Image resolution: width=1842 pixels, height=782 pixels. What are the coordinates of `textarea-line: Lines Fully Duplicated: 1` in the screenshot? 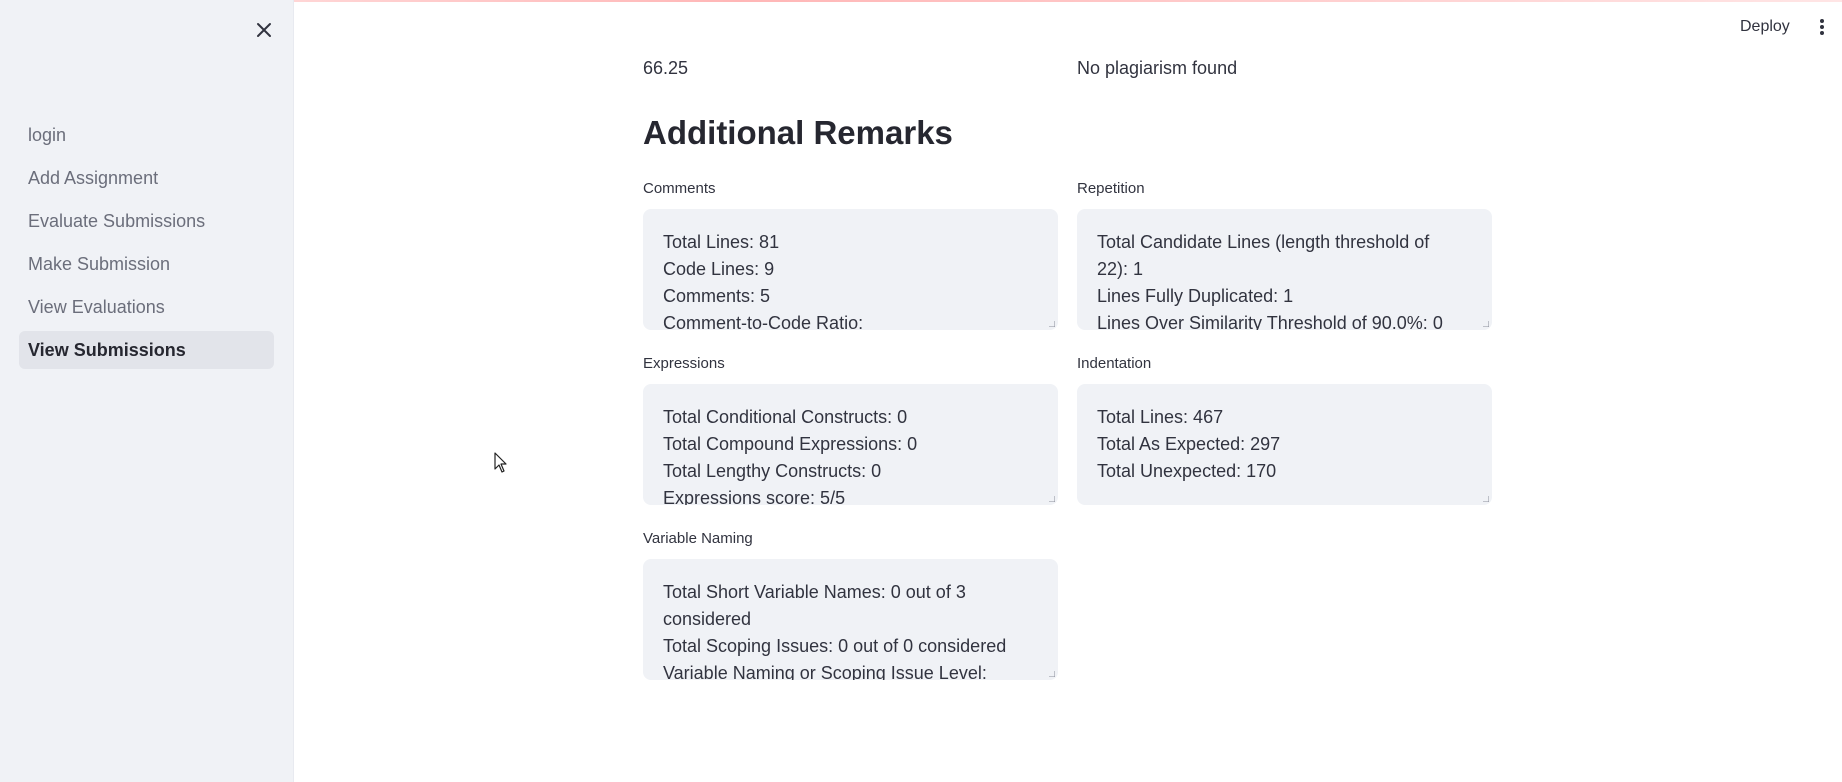 It's located at (1195, 296).